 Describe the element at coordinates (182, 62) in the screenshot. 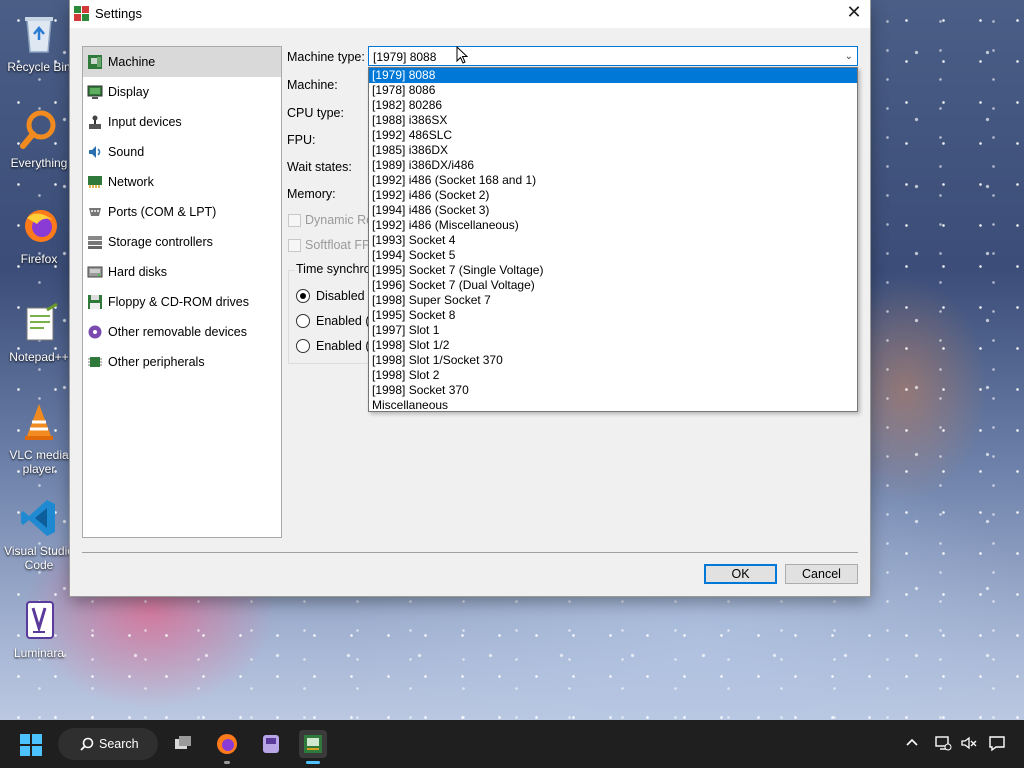

I see `category-machine: Machine` at that location.